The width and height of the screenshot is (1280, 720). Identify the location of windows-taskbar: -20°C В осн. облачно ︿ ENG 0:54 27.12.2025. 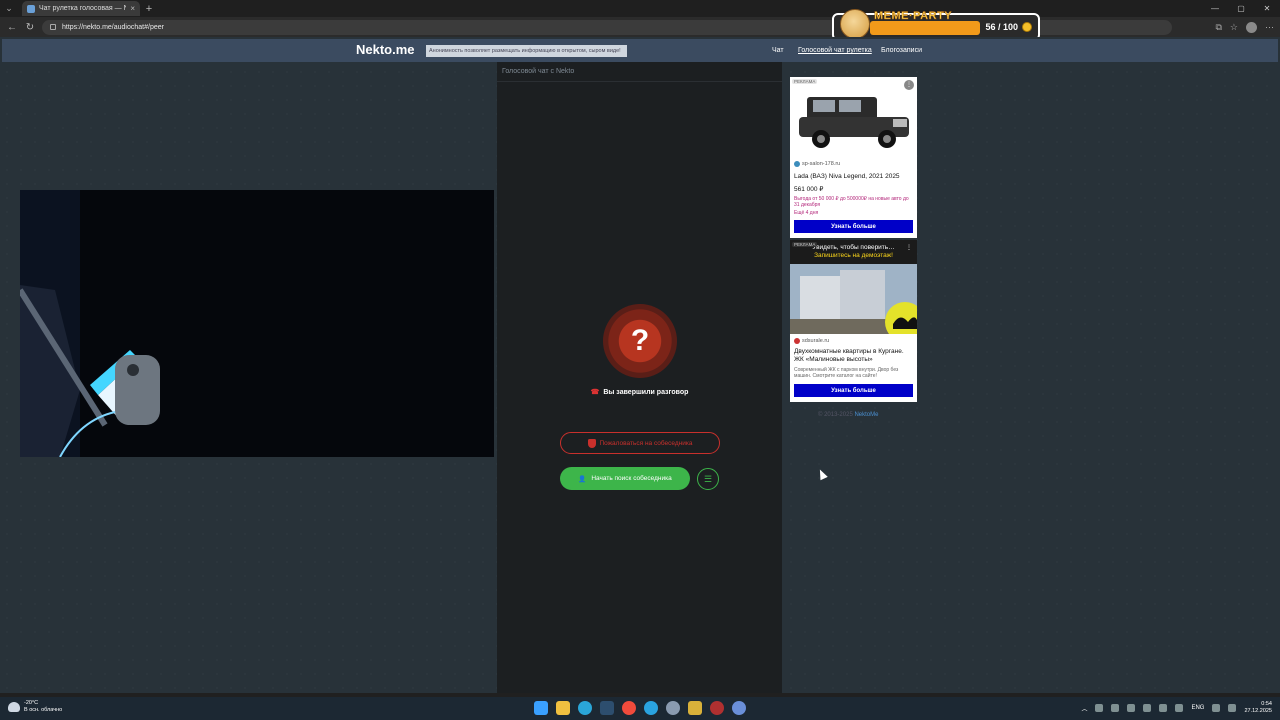
(640, 708).